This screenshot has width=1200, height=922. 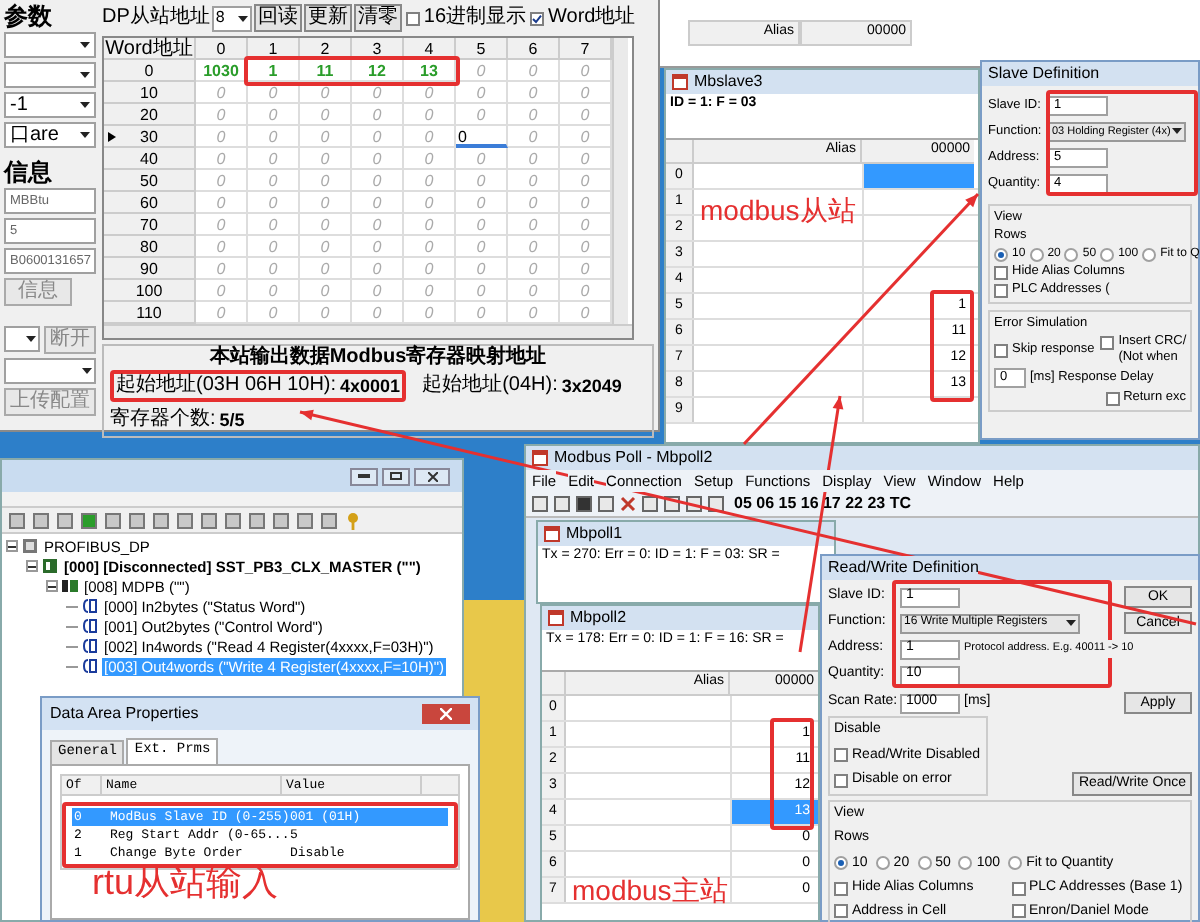 What do you see at coordinates (353, 520) in the screenshot?
I see `key-icon` at bounding box center [353, 520].